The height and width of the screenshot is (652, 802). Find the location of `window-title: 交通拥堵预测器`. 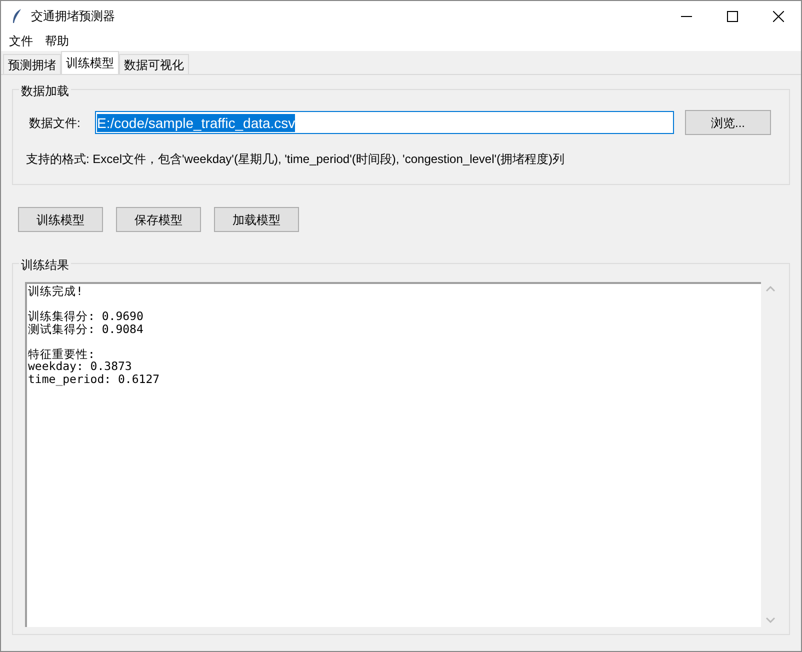

window-title: 交通拥堵预测器 is located at coordinates (73, 16).